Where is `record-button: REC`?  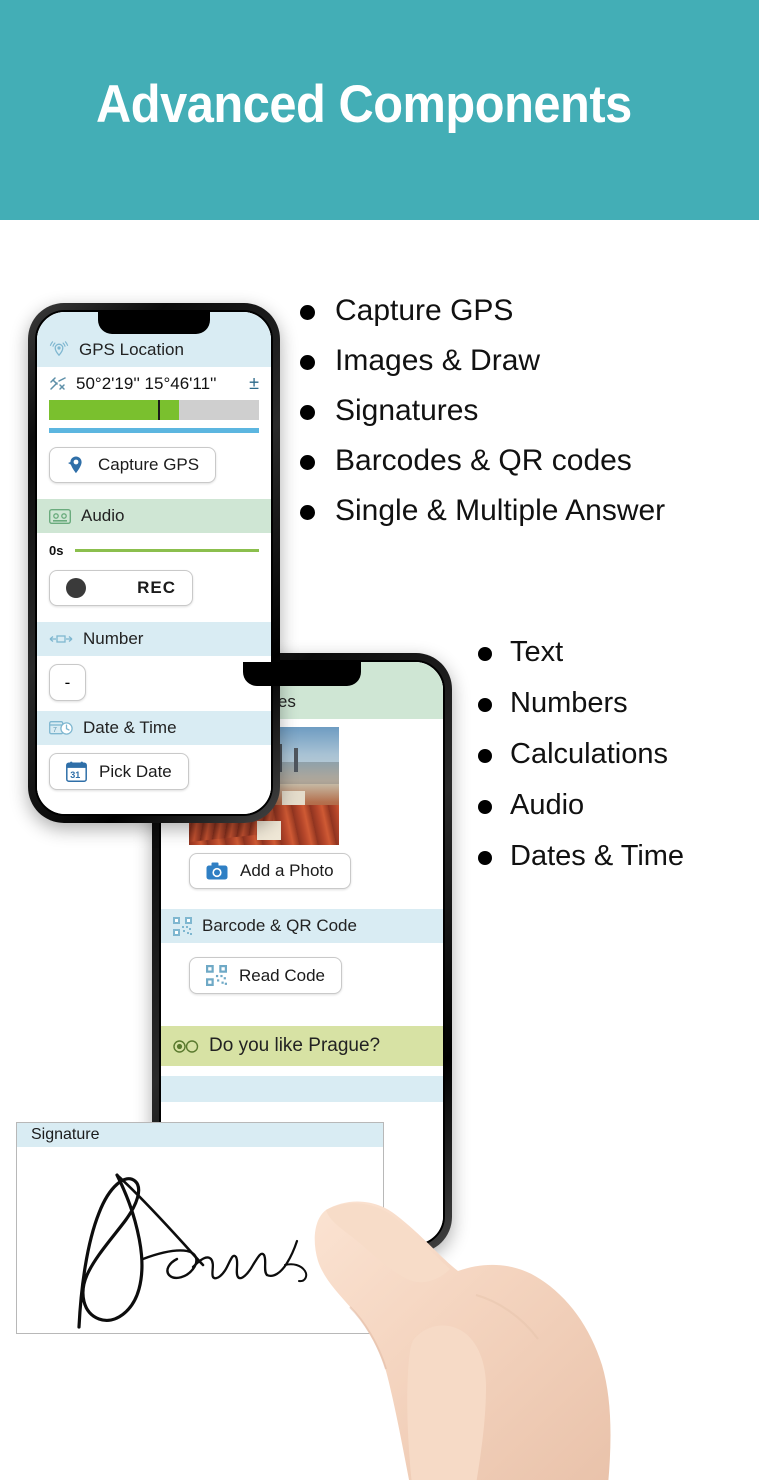
record-button: REC is located at coordinates (121, 588).